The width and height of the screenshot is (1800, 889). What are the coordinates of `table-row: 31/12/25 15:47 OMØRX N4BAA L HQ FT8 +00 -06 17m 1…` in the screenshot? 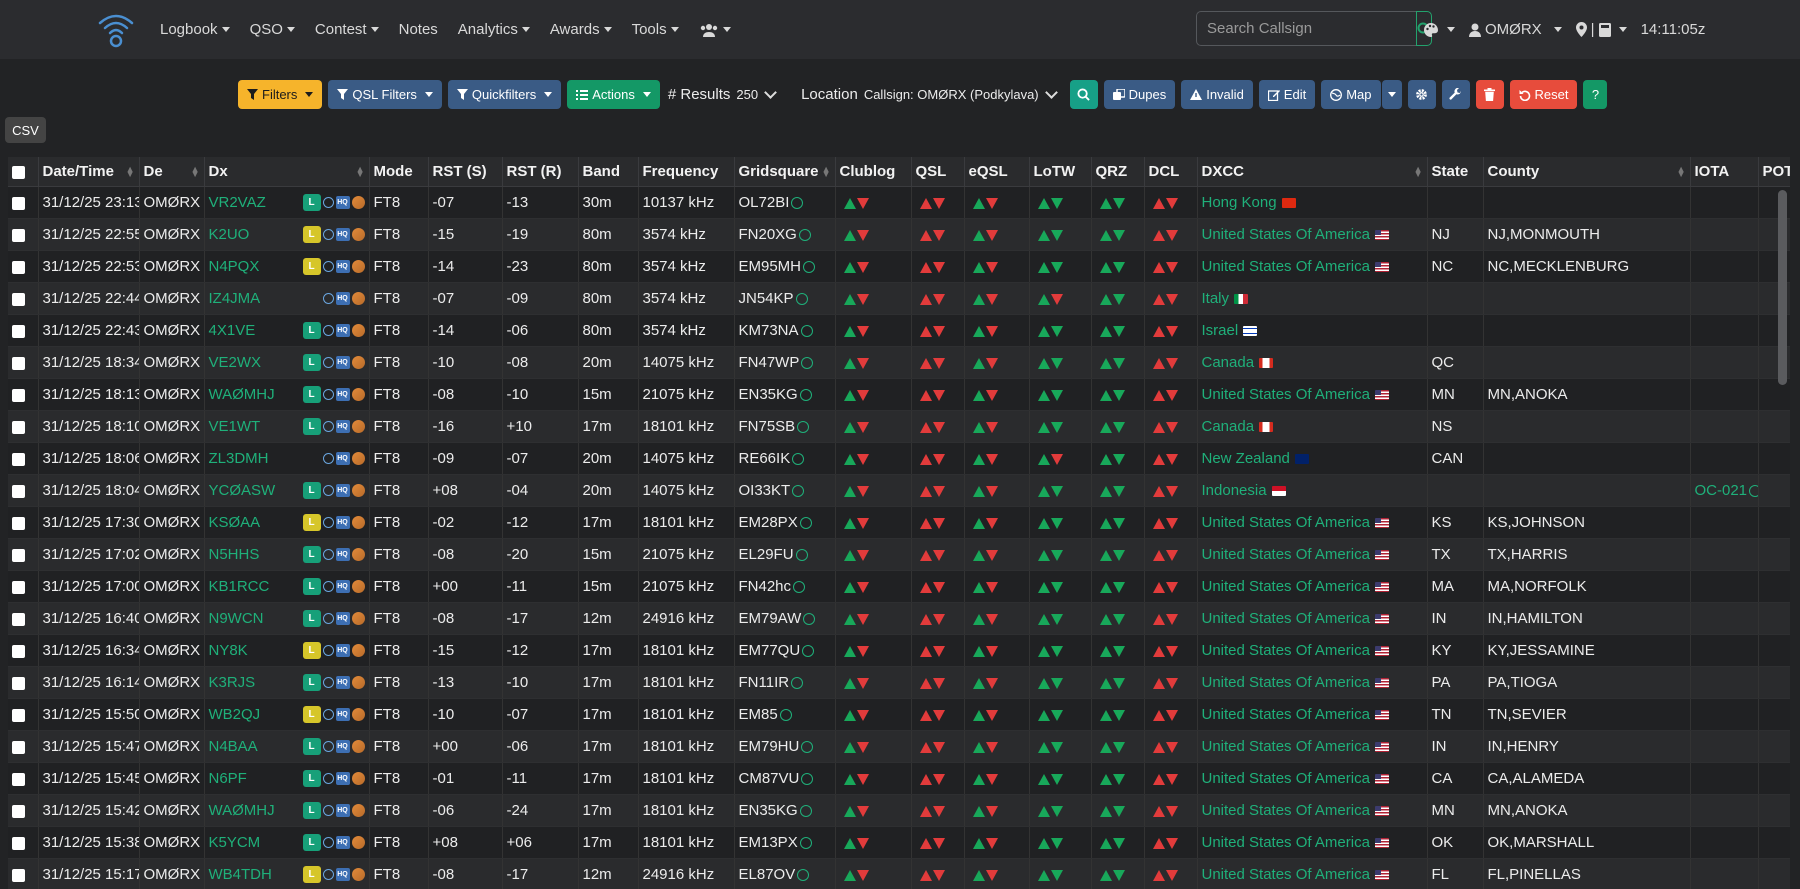 It's located at (899, 746).